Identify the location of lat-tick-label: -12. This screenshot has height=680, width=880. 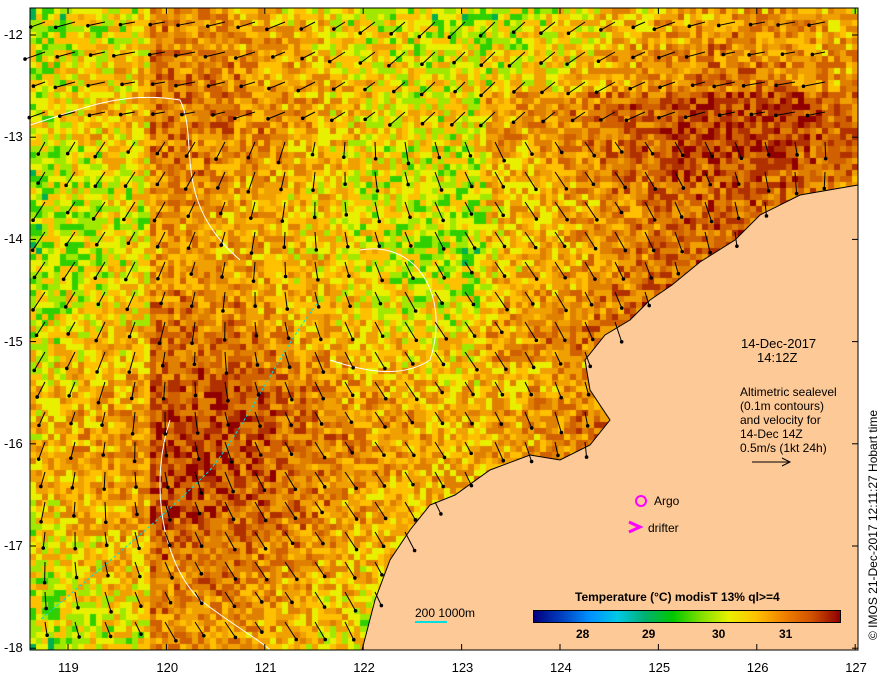
(13, 34).